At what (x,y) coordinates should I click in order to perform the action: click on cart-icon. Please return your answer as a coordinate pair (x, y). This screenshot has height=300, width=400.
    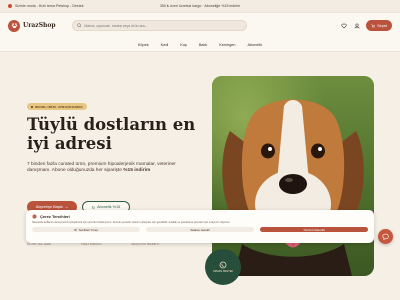
    Looking at the image, I should click on (373, 25).